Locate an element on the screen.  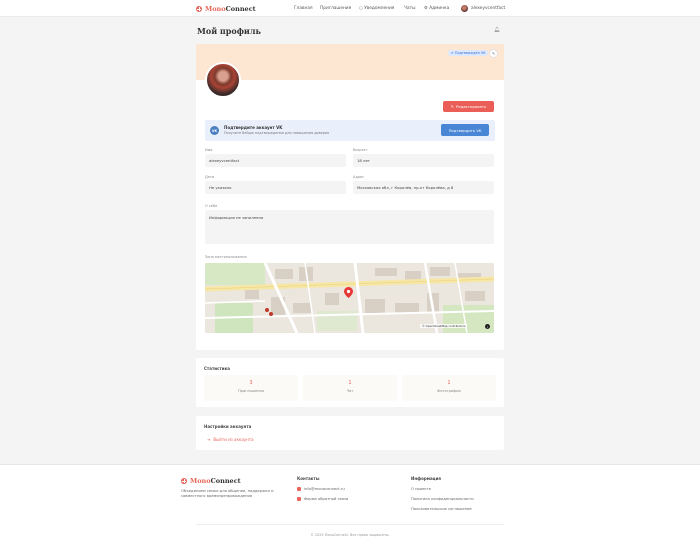
footer-contacts-title: Контакты is located at coordinates (308, 478).